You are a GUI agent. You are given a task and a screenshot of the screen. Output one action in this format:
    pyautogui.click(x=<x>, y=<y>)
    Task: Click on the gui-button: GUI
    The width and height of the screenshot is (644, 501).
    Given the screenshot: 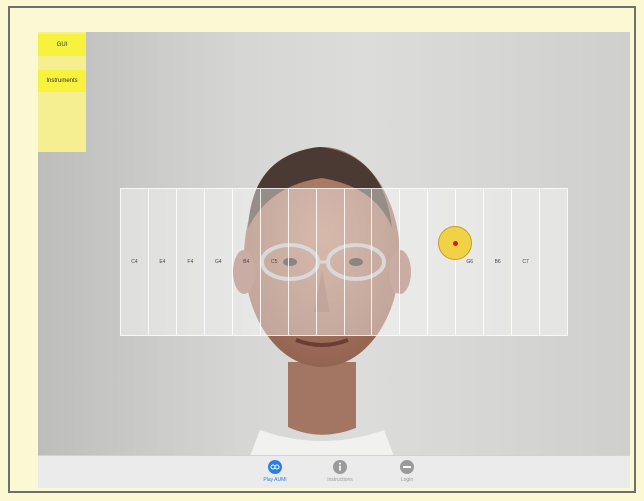 What is the action you would take?
    pyautogui.click(x=62, y=45)
    